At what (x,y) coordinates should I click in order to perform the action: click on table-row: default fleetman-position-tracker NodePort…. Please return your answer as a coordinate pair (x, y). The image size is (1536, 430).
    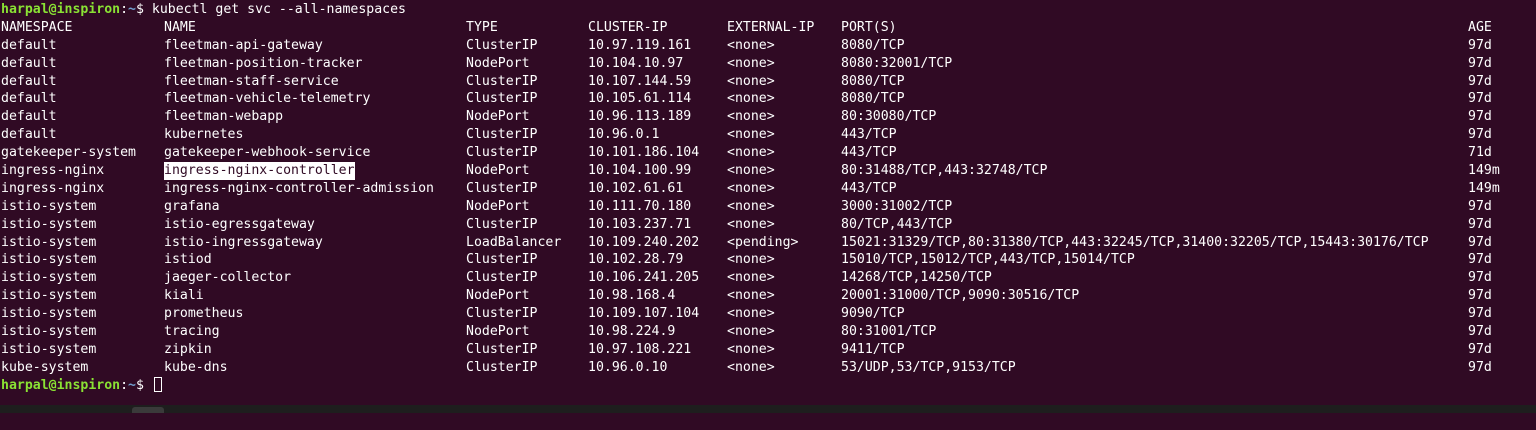
    Looking at the image, I should click on (768, 64).